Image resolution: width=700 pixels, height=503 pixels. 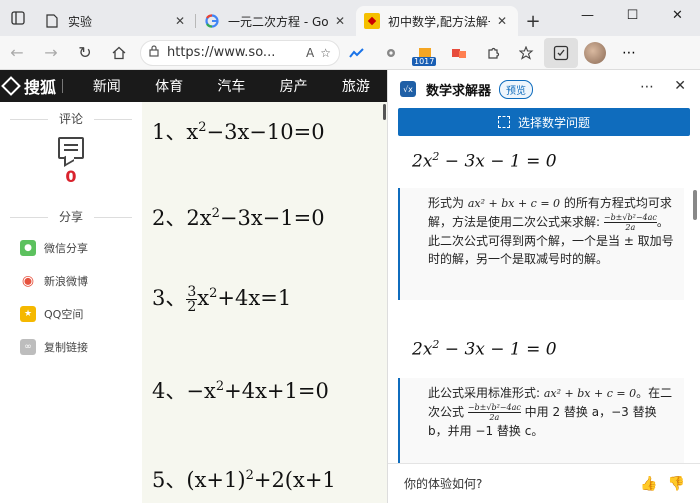 What do you see at coordinates (648, 484) in the screenshot?
I see `thumbs-up-icon: 👍` at bounding box center [648, 484].